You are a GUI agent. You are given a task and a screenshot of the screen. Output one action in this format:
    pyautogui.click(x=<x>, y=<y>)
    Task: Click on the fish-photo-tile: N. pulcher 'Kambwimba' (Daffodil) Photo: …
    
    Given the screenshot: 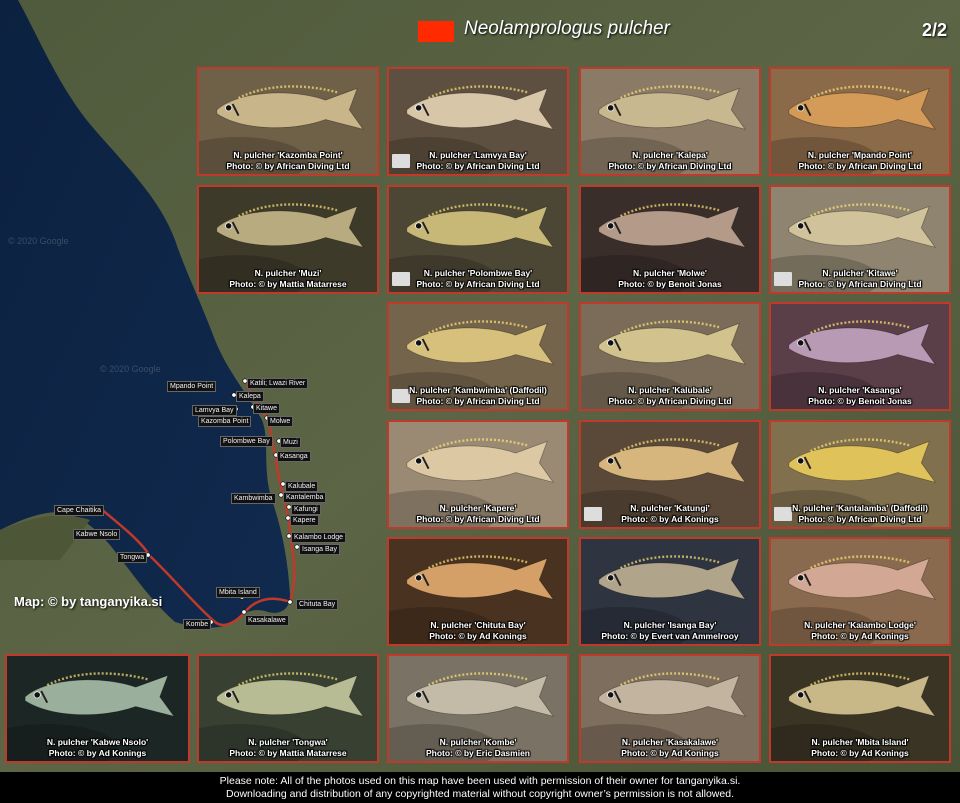 What is the action you would take?
    pyautogui.click(x=478, y=356)
    